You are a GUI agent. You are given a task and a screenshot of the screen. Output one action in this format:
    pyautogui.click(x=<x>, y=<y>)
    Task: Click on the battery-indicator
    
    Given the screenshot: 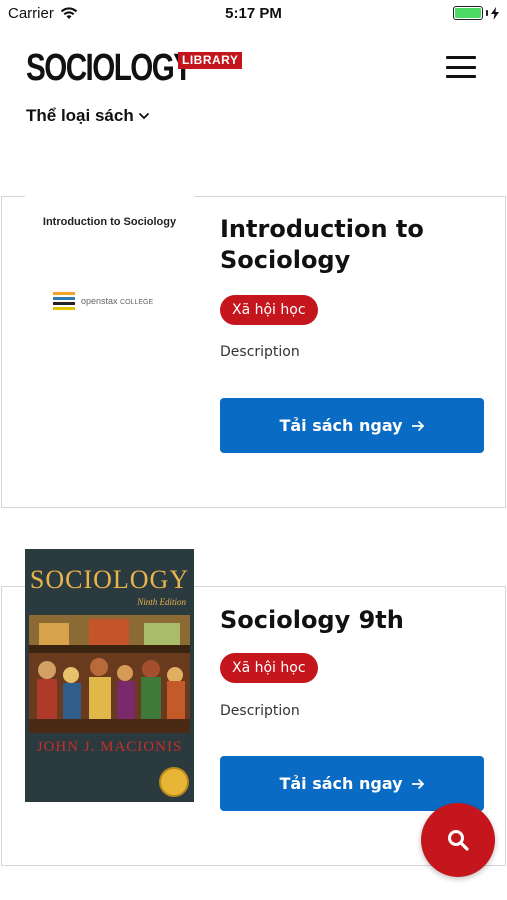 What is the action you would take?
    pyautogui.click(x=476, y=13)
    